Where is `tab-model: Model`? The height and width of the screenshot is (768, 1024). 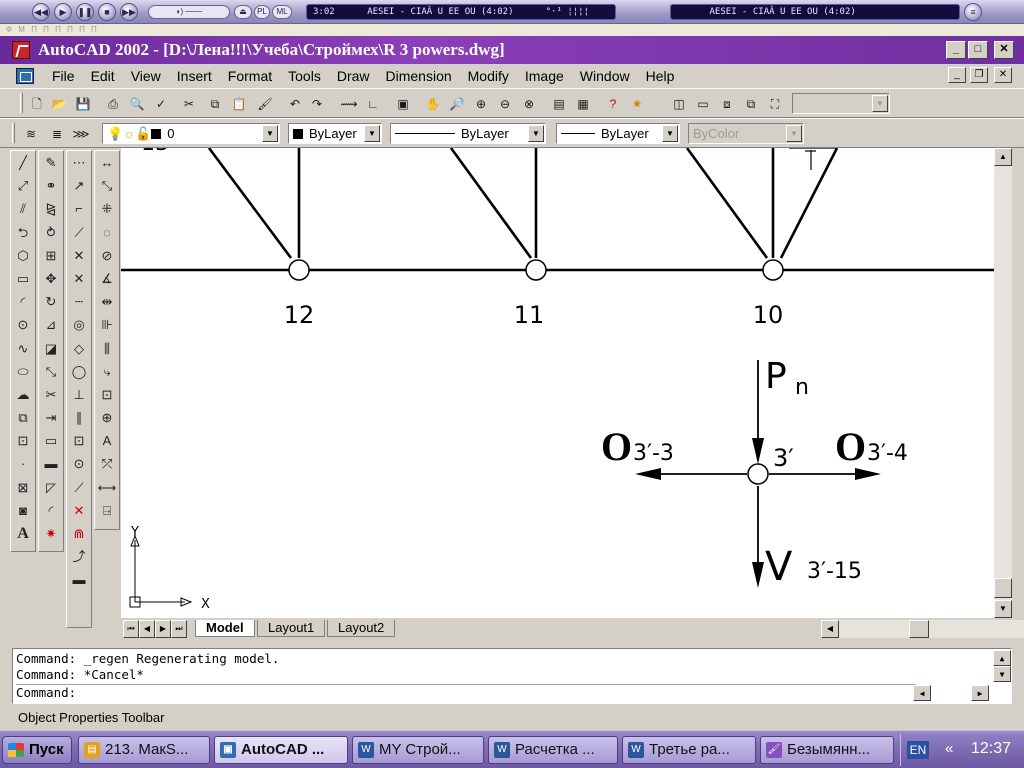
tab-model: Model is located at coordinates (225, 628).